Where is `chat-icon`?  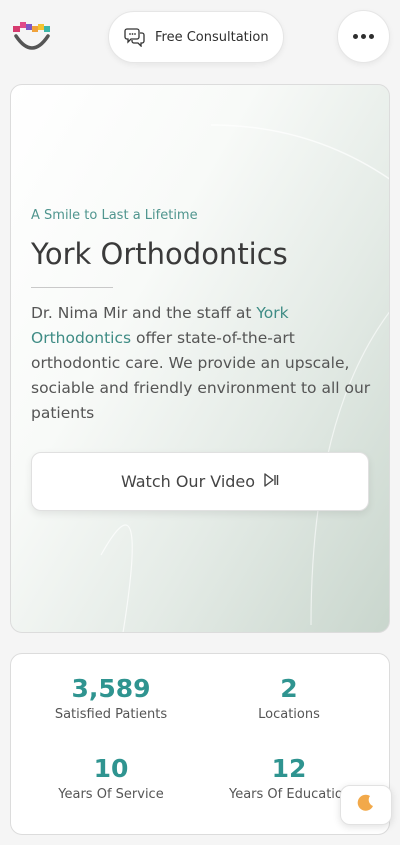
chat-icon is located at coordinates (135, 37).